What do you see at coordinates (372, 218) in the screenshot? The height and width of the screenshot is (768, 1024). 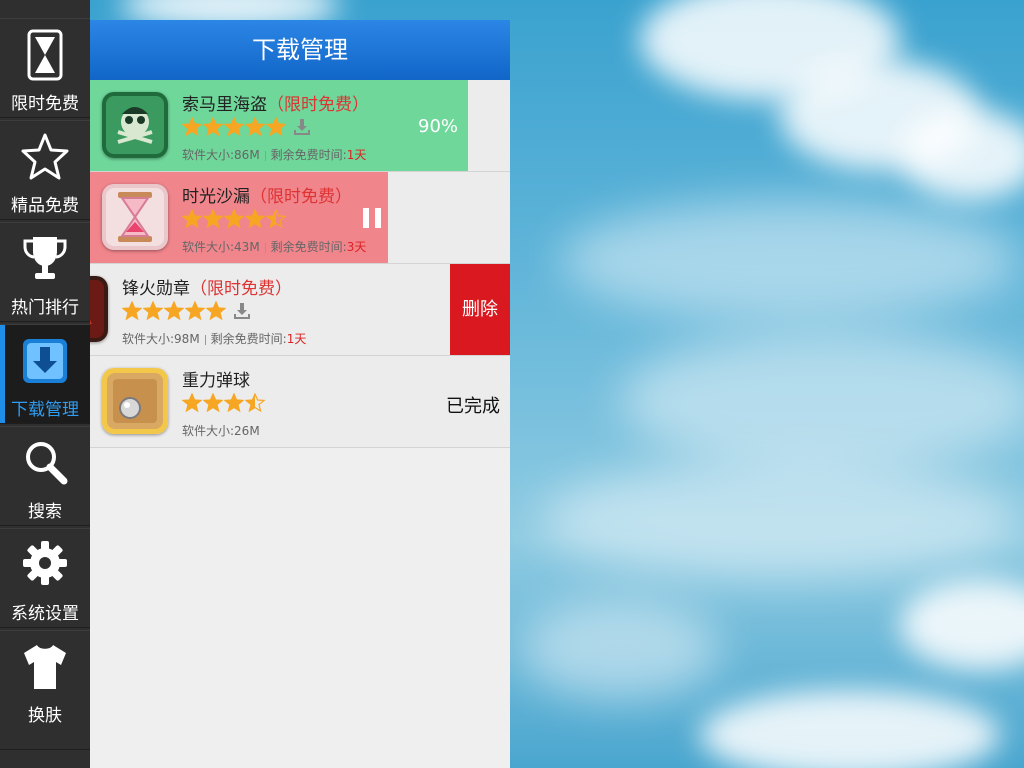 I see `pause-icon` at bounding box center [372, 218].